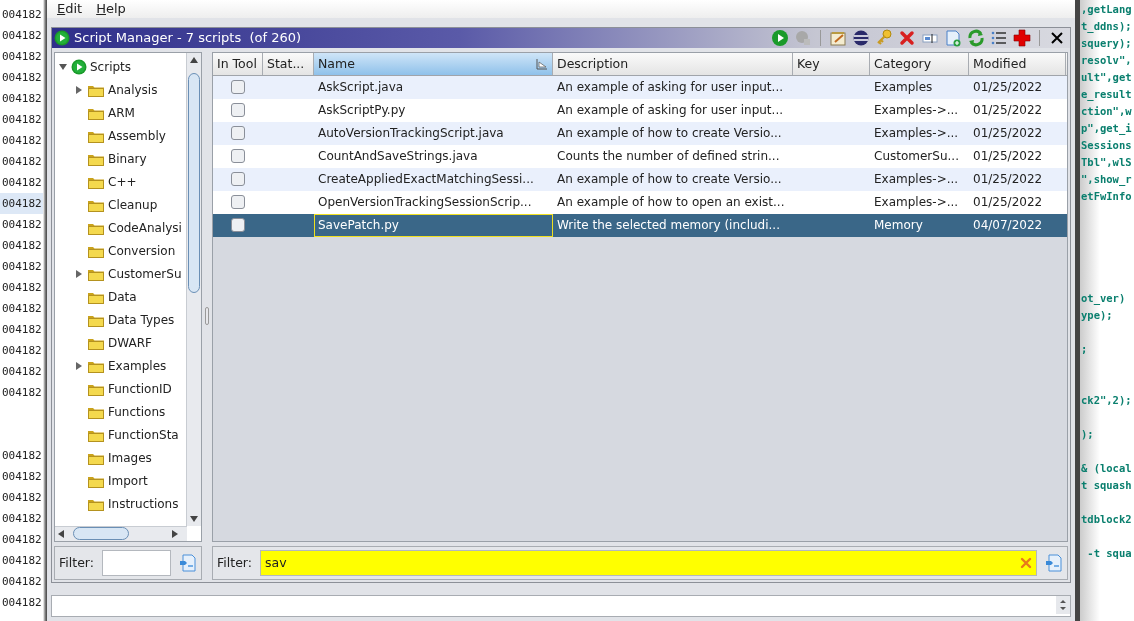 The height and width of the screenshot is (621, 1134). Describe the element at coordinates (433, 63) in the screenshot. I see `column-header: Name` at that location.